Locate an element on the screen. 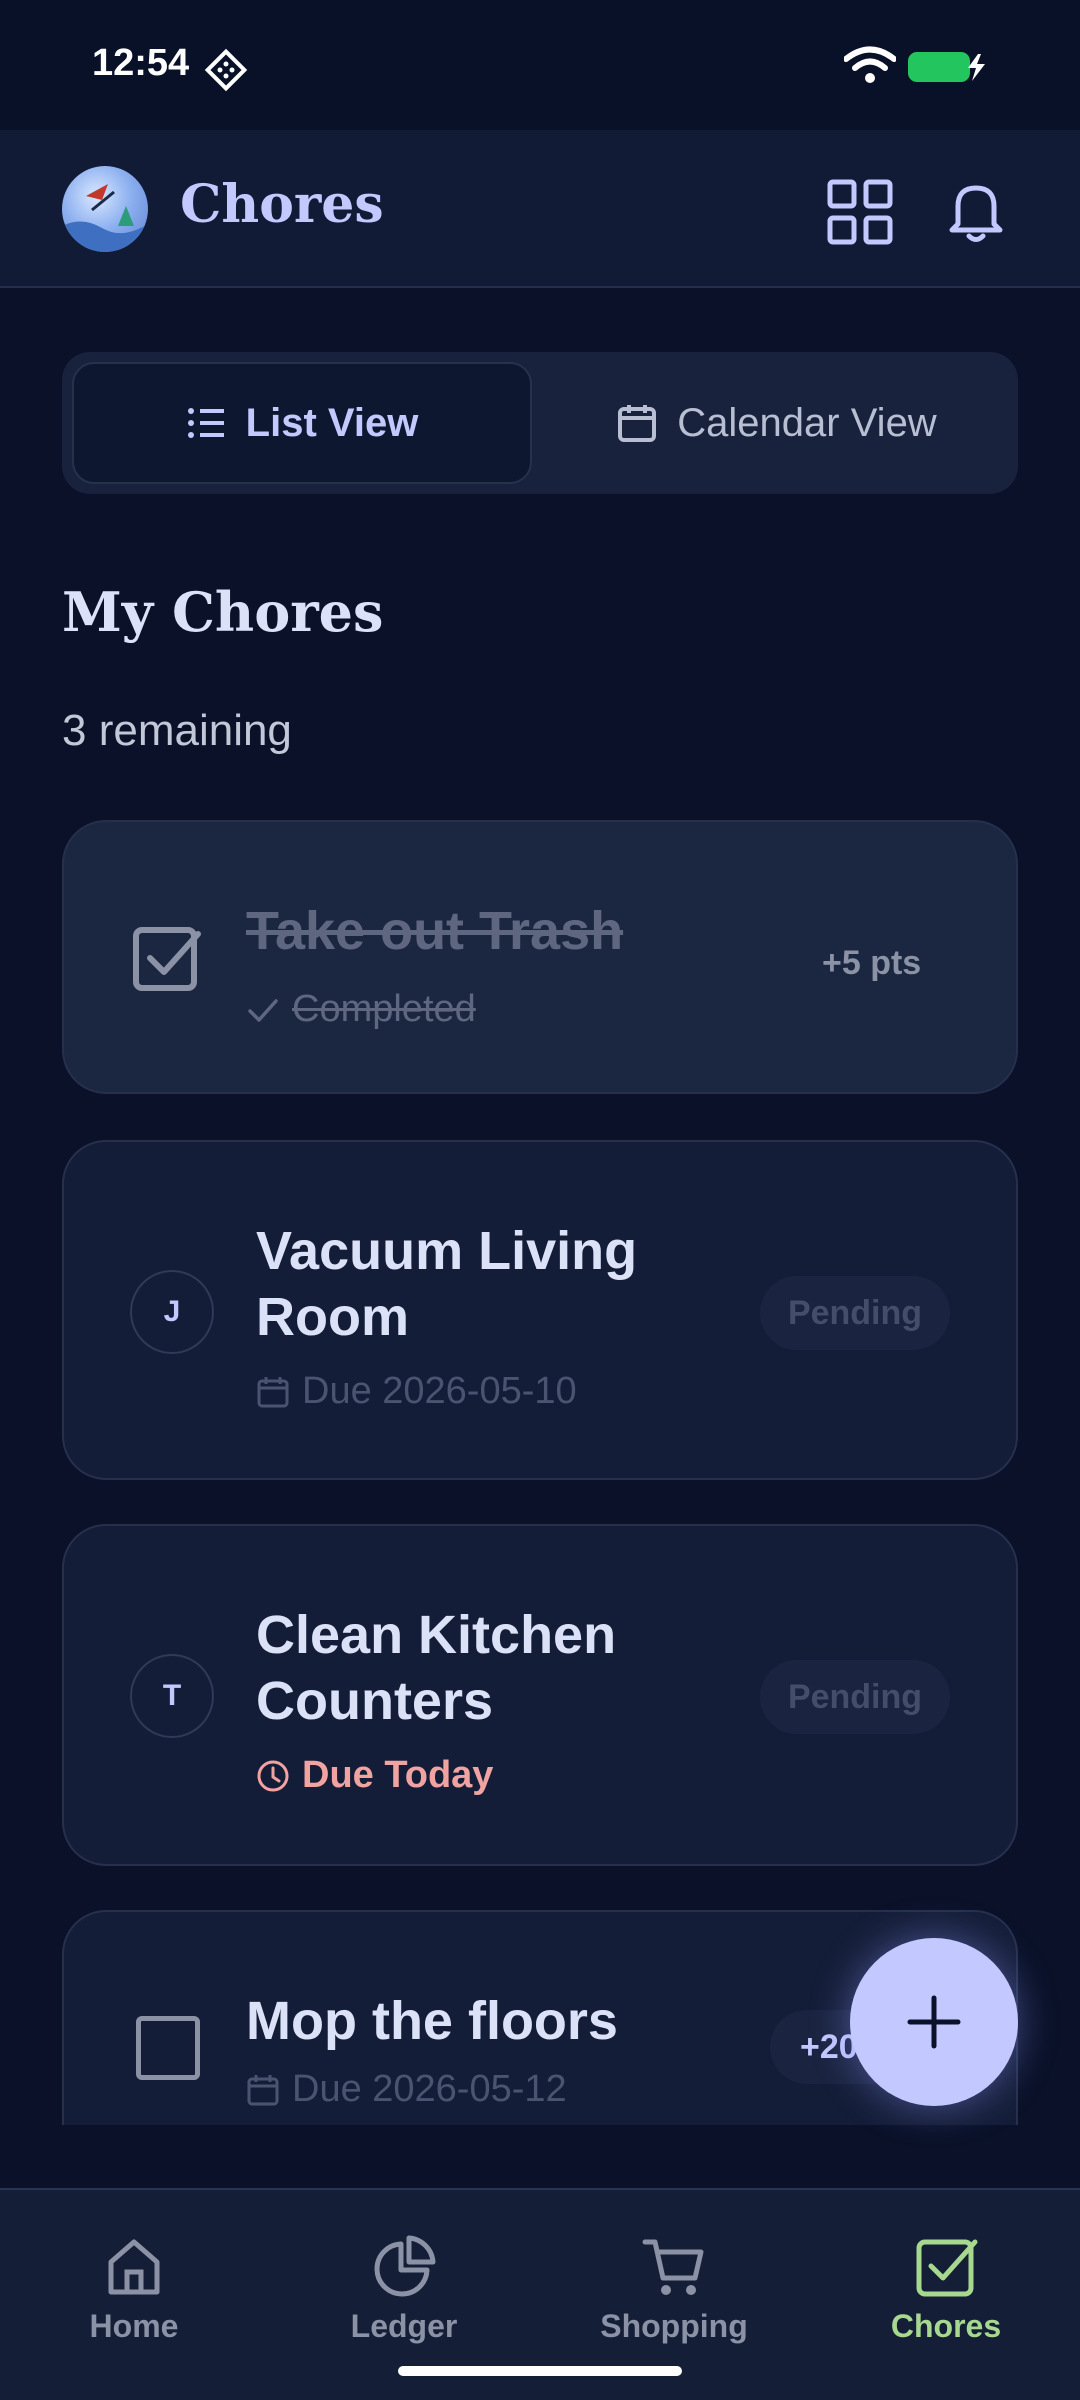 The height and width of the screenshot is (2400, 1080). chore-meta: Due 2026-05-12 is located at coordinates (406, 2089).